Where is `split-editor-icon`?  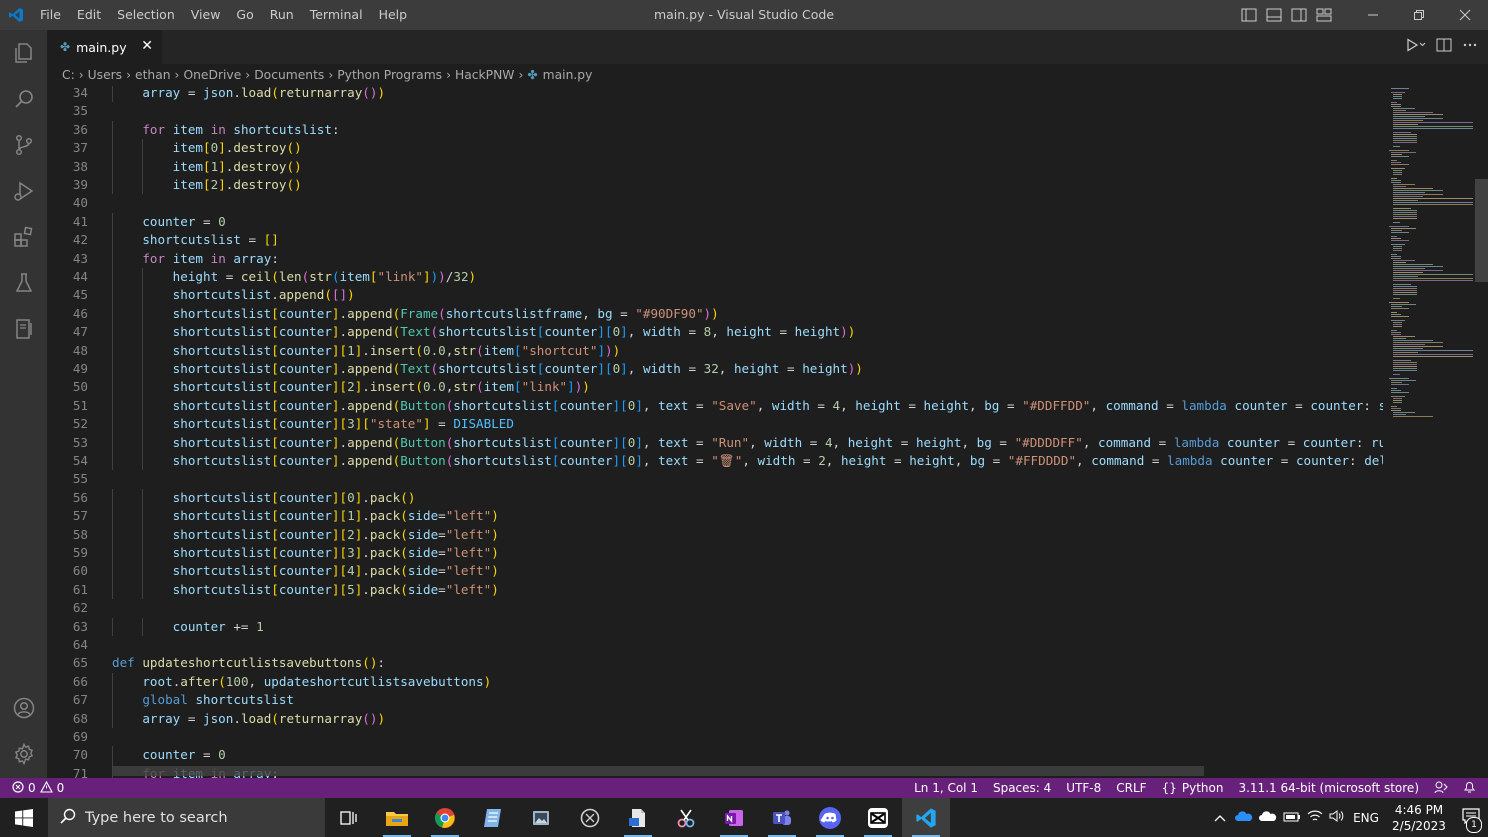
split-editor-icon is located at coordinates (1444, 47).